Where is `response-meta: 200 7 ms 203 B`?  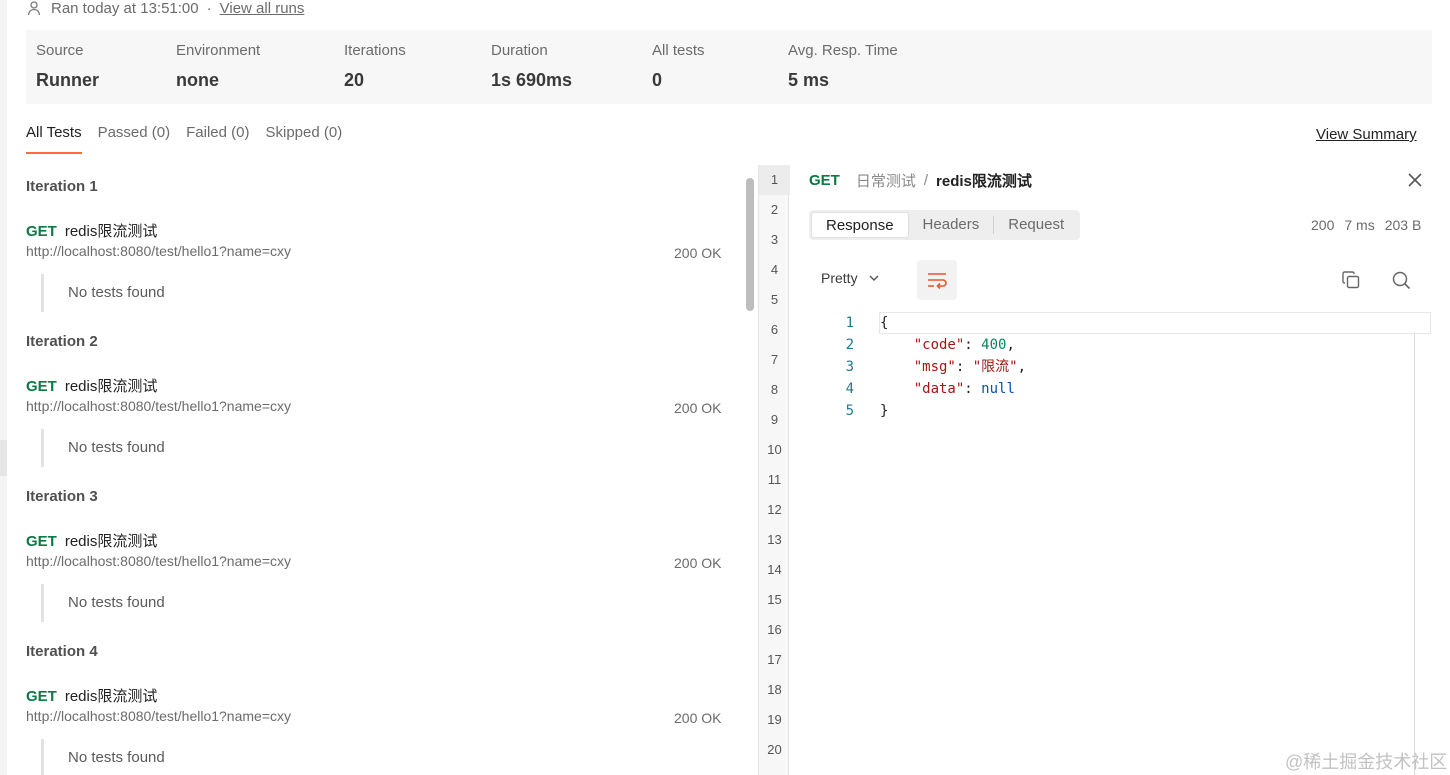
response-meta: 200 7 ms 203 B is located at coordinates (1366, 225).